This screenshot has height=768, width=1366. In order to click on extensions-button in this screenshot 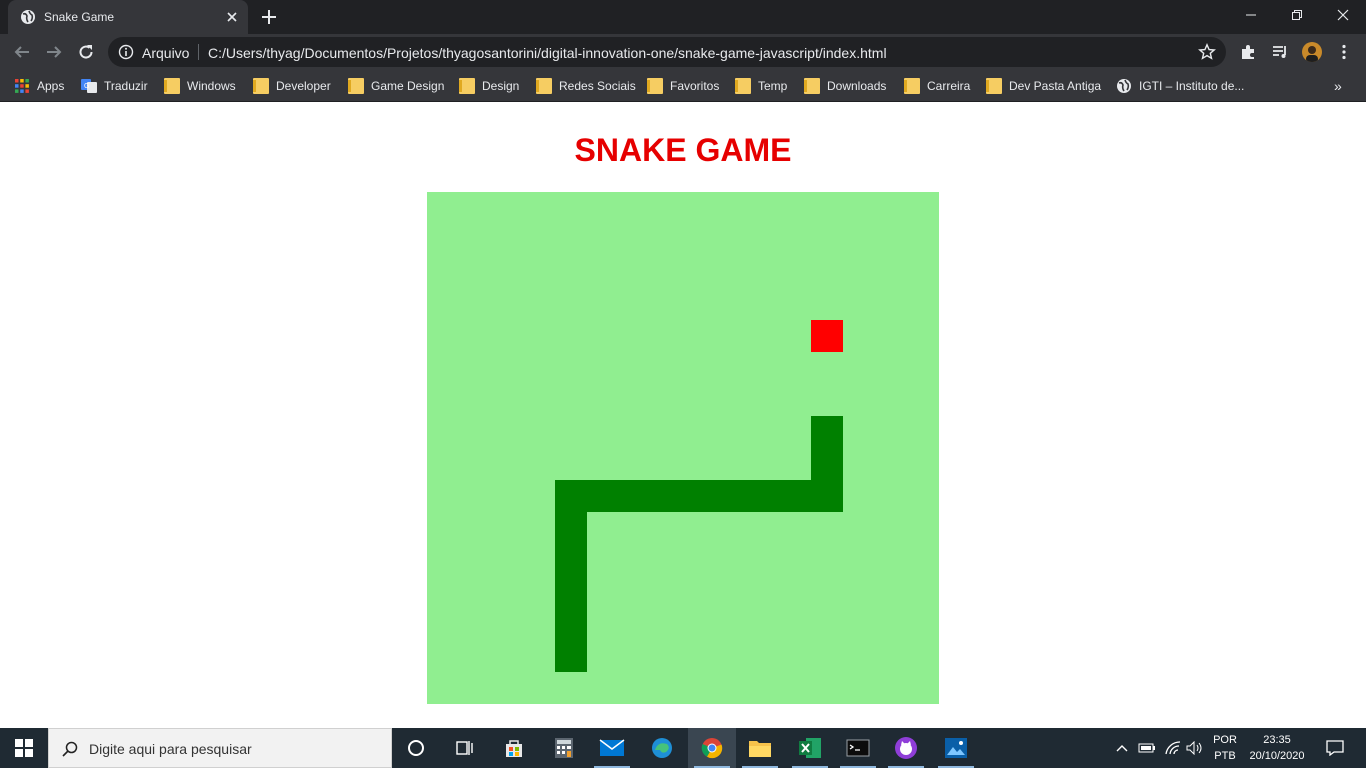, I will do `click(1248, 52)`.